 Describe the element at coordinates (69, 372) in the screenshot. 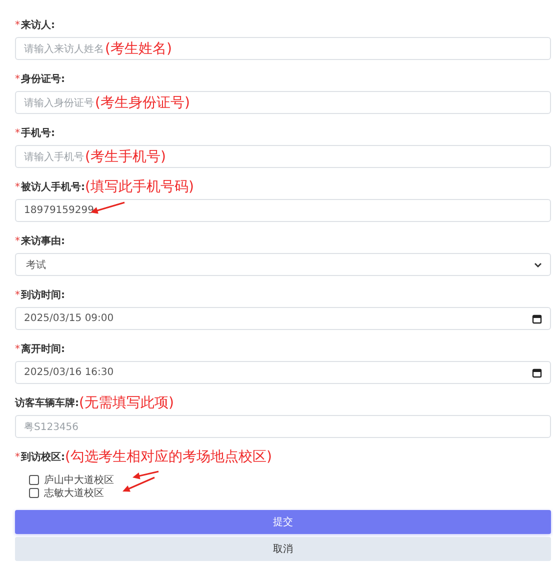

I see `field-value: 2025/03/16 16:30` at that location.